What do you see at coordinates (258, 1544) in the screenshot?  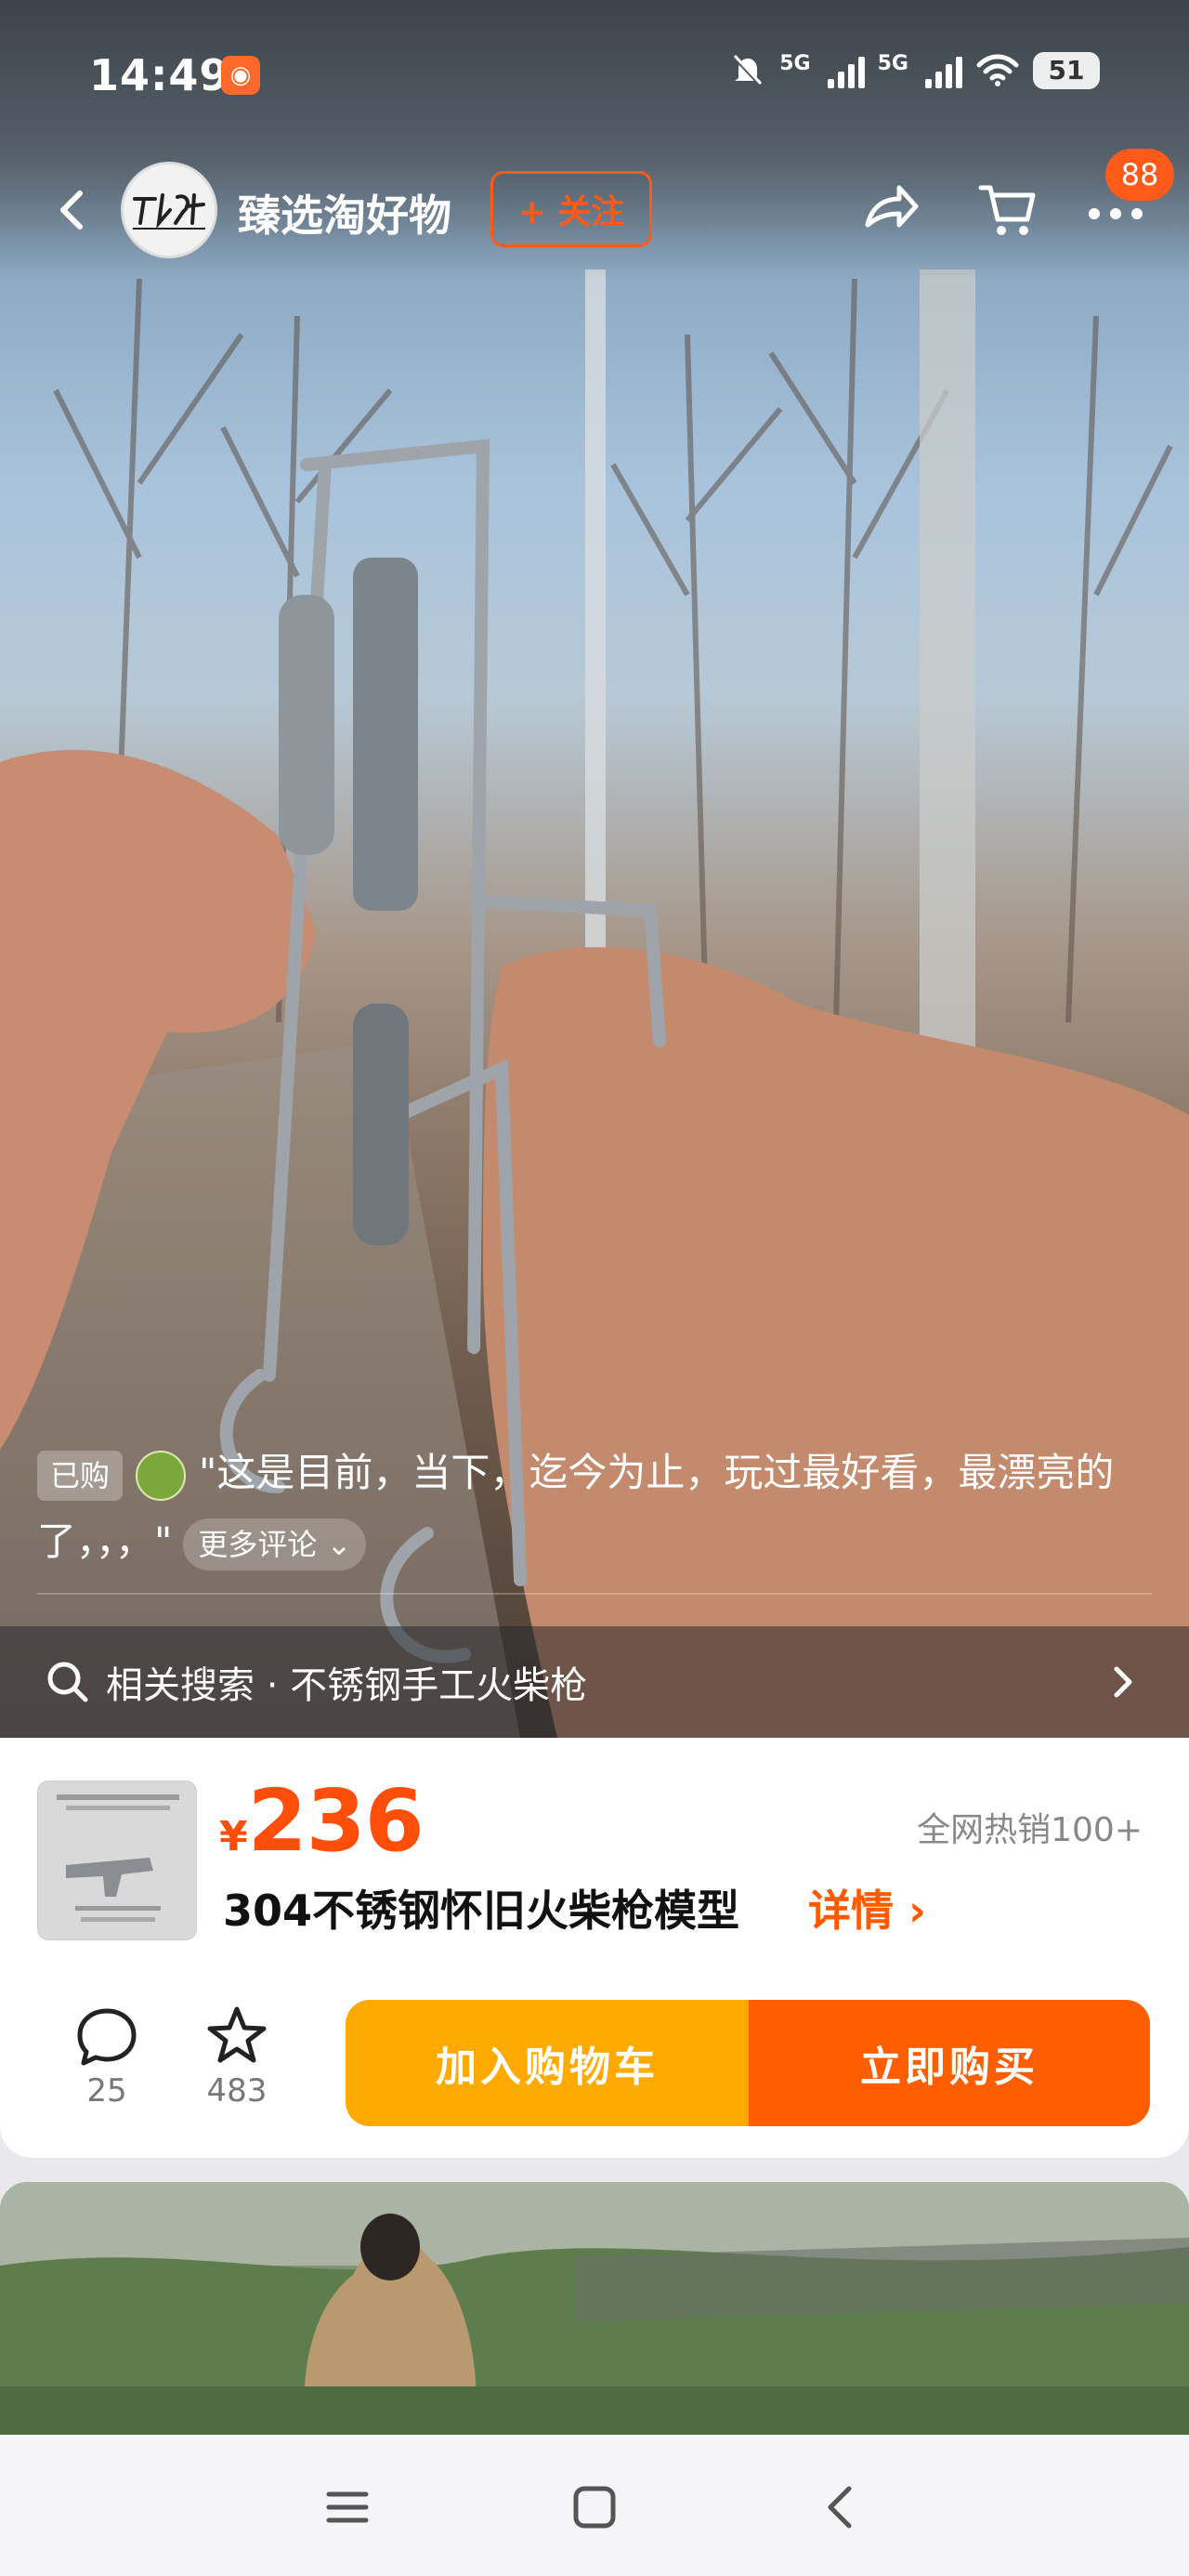 I see `more-comments-label: 更多评论` at bounding box center [258, 1544].